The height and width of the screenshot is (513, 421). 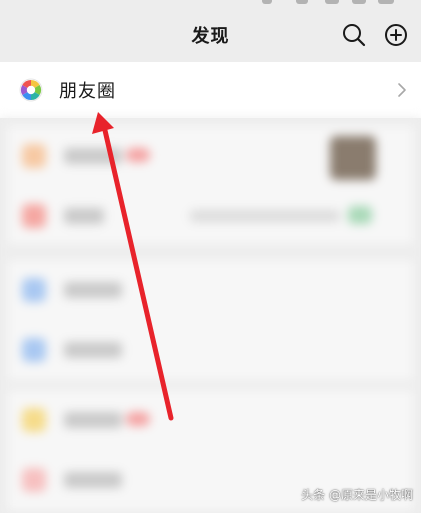 I want to click on moments-label: 朋友圈, so click(x=87, y=91).